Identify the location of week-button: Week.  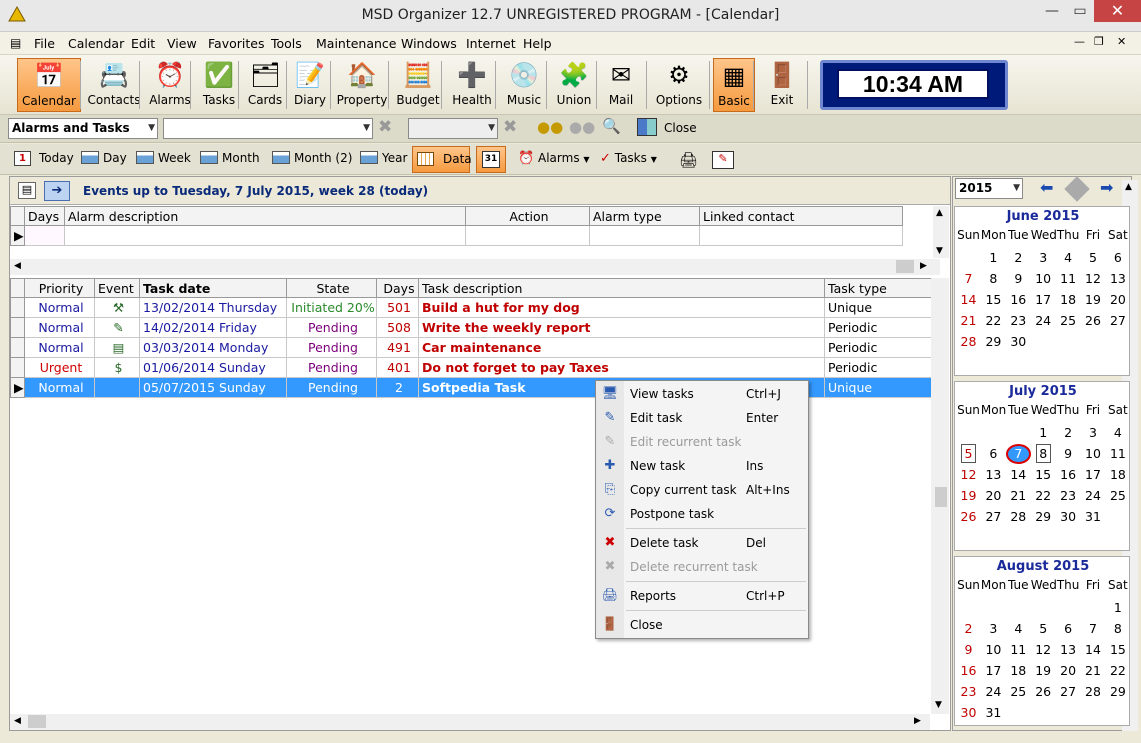
(163, 160).